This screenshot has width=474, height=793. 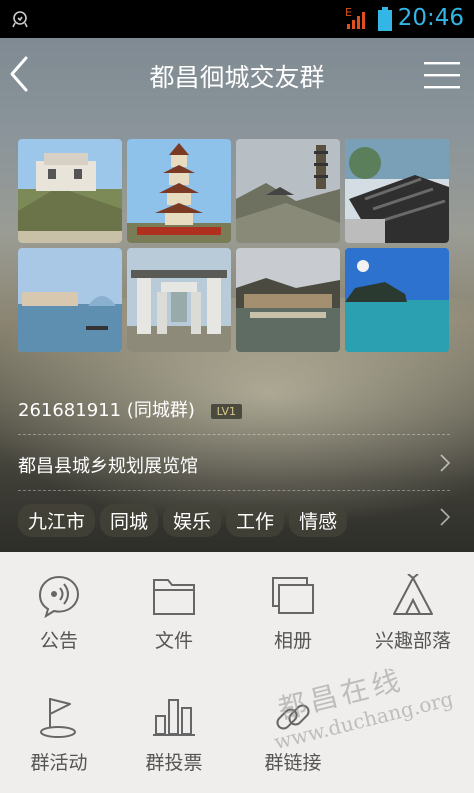 I want to click on clock: 20:46, so click(x=430, y=18).